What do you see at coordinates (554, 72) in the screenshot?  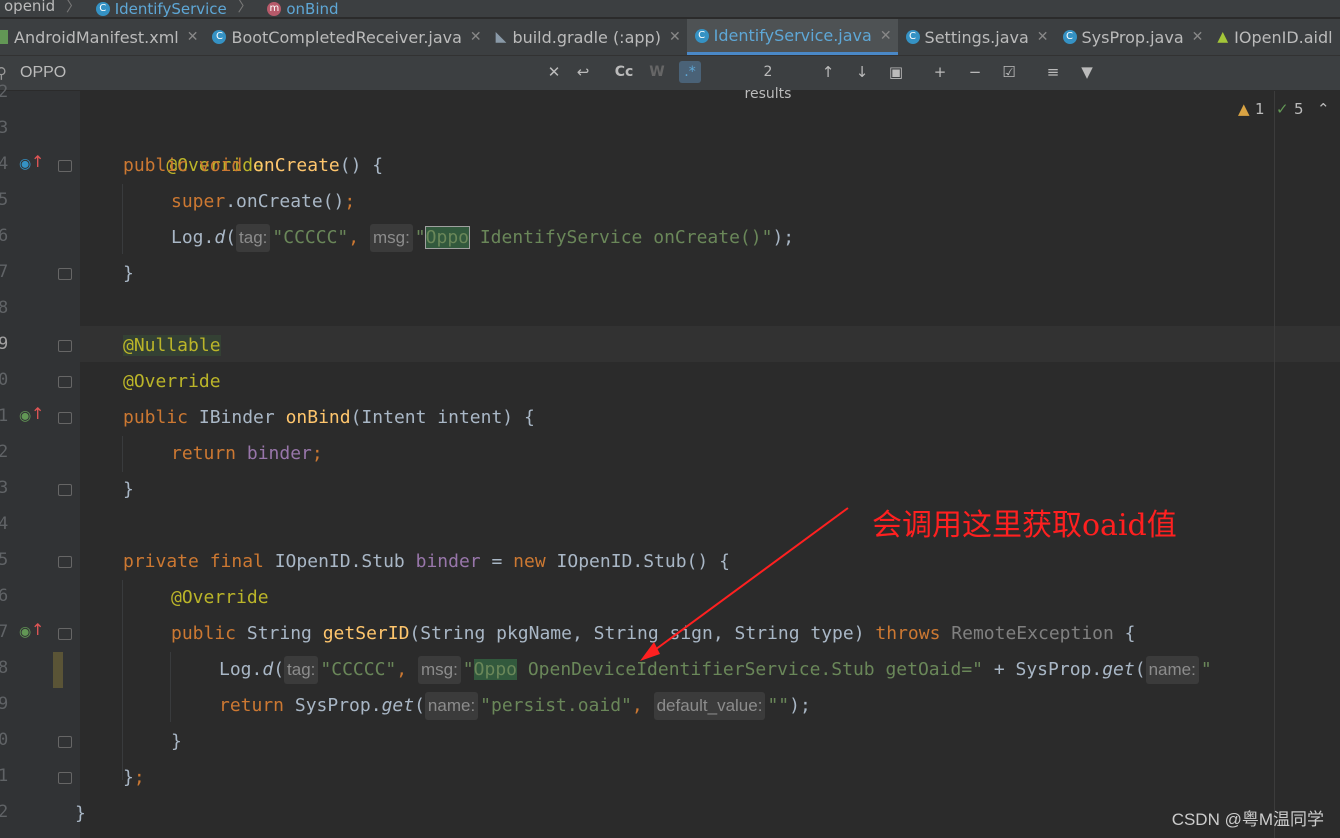 I see `clear-search-icon: ✕` at bounding box center [554, 72].